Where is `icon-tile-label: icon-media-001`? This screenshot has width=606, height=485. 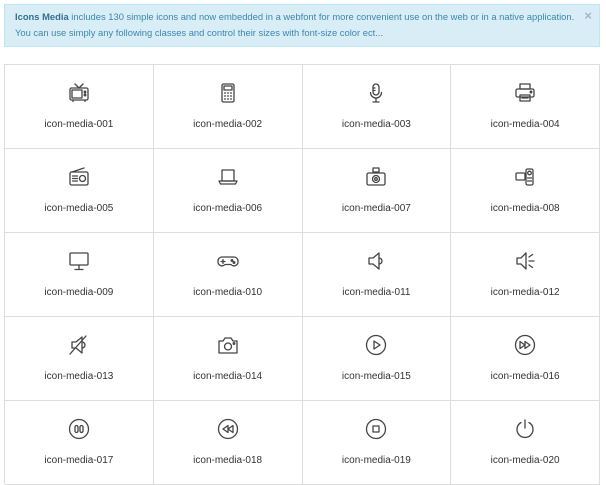 icon-tile-label: icon-media-001 is located at coordinates (79, 124).